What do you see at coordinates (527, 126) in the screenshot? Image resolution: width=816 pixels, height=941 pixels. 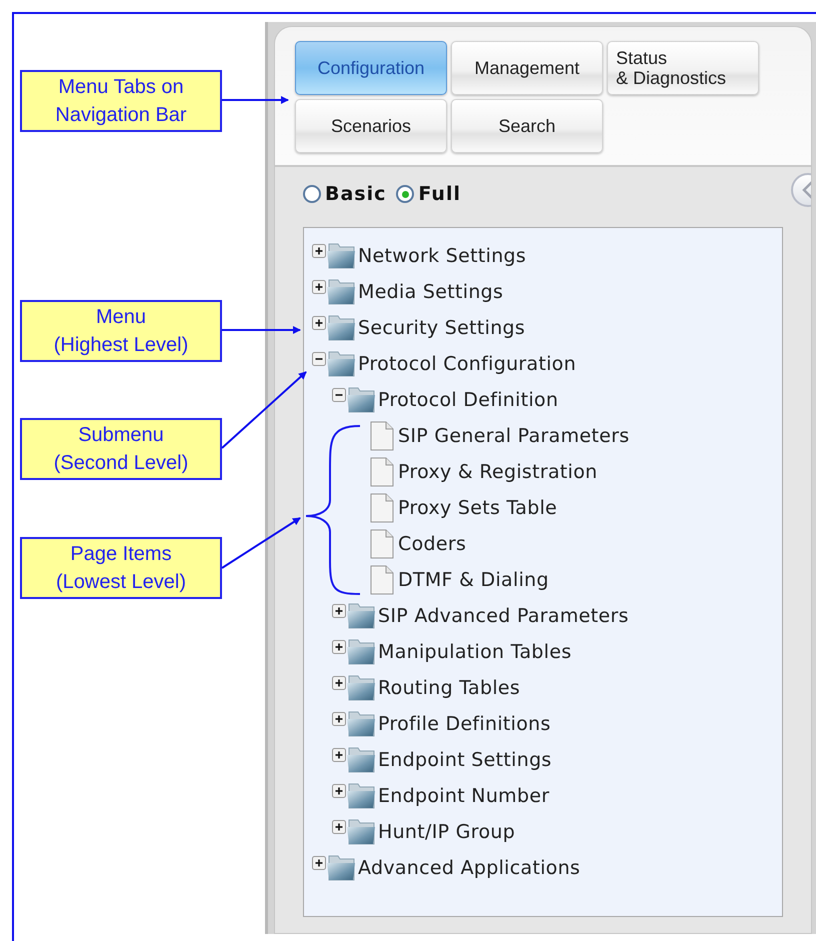 I see `menu-tab: Search` at bounding box center [527, 126].